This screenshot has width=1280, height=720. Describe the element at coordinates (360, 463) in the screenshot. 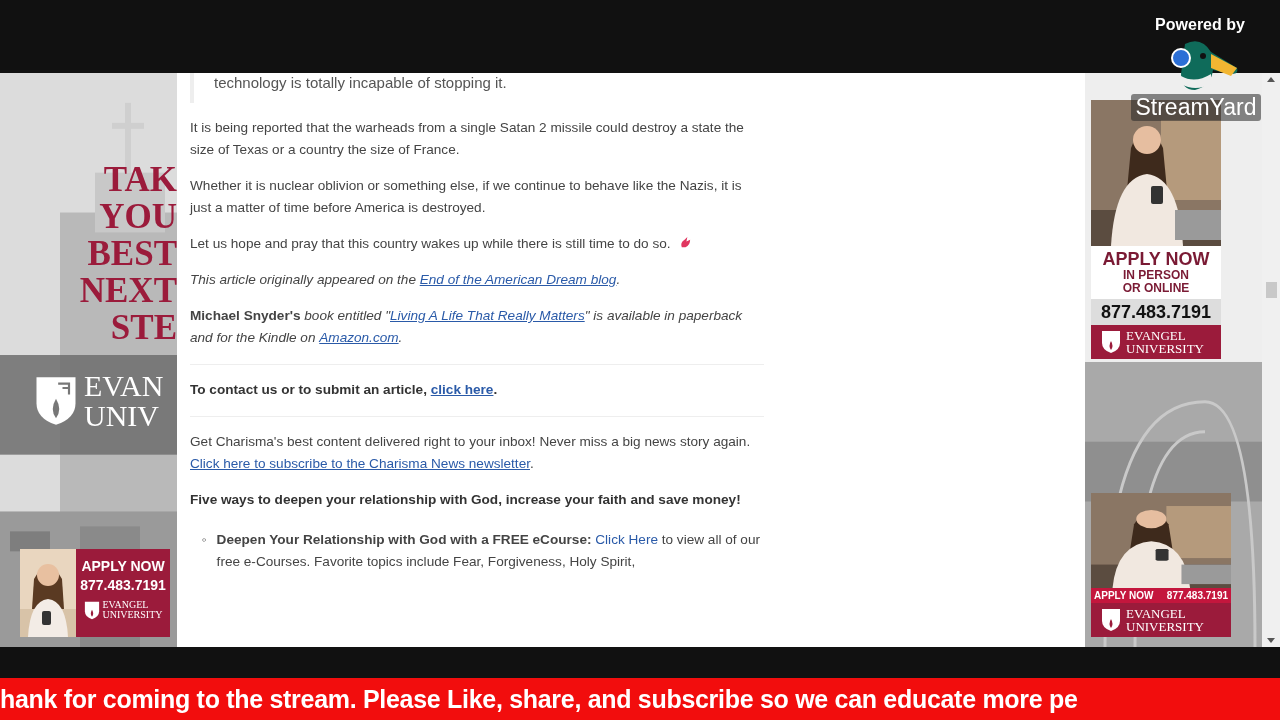

I see `text-link: Click here to subscribe to the Charisma News newsletter` at that location.